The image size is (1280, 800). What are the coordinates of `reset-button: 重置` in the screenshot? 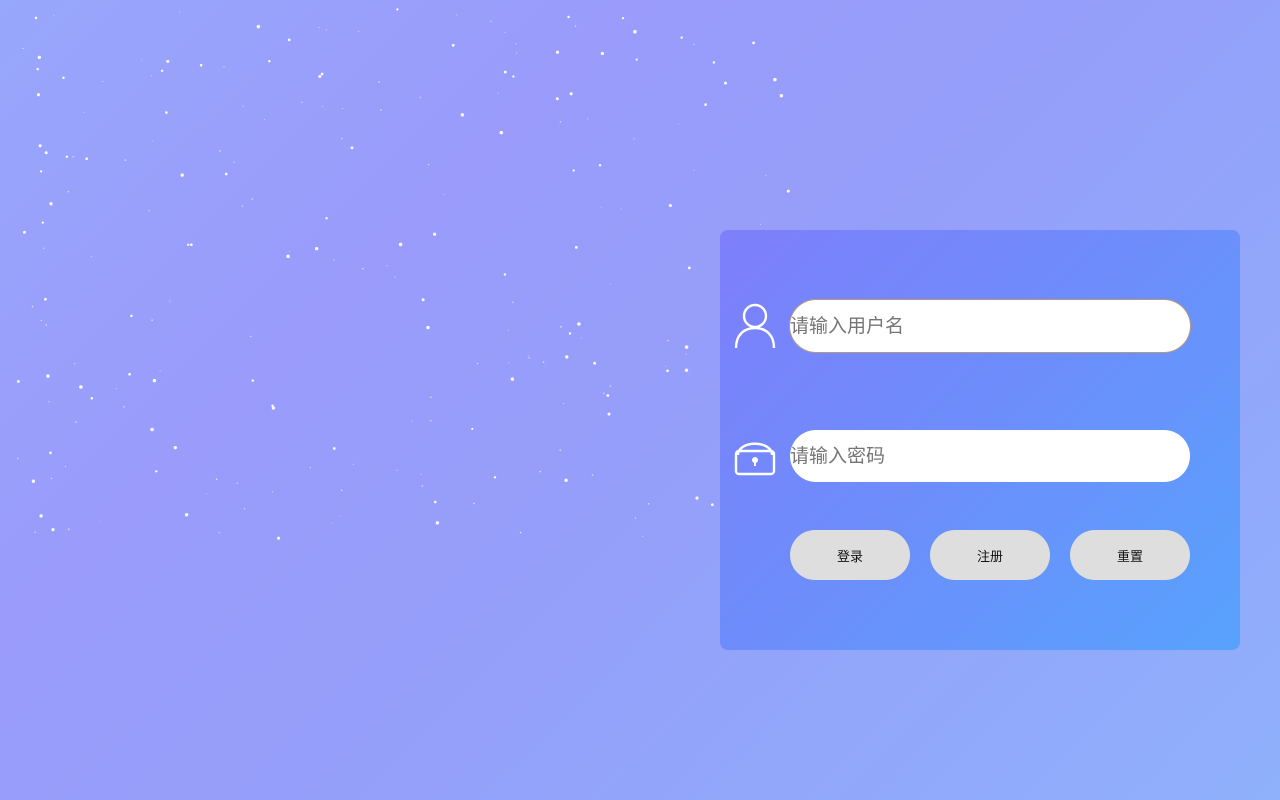 It's located at (1130, 555).